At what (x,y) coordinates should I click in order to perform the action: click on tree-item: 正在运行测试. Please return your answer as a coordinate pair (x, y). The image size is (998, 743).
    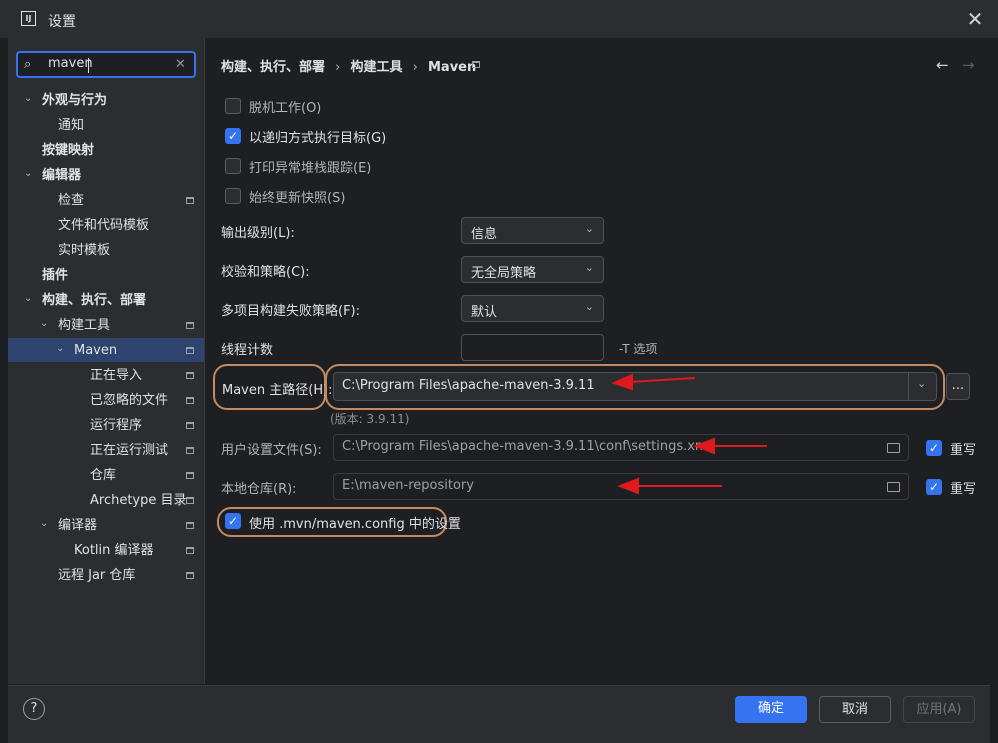
    Looking at the image, I should click on (106, 450).